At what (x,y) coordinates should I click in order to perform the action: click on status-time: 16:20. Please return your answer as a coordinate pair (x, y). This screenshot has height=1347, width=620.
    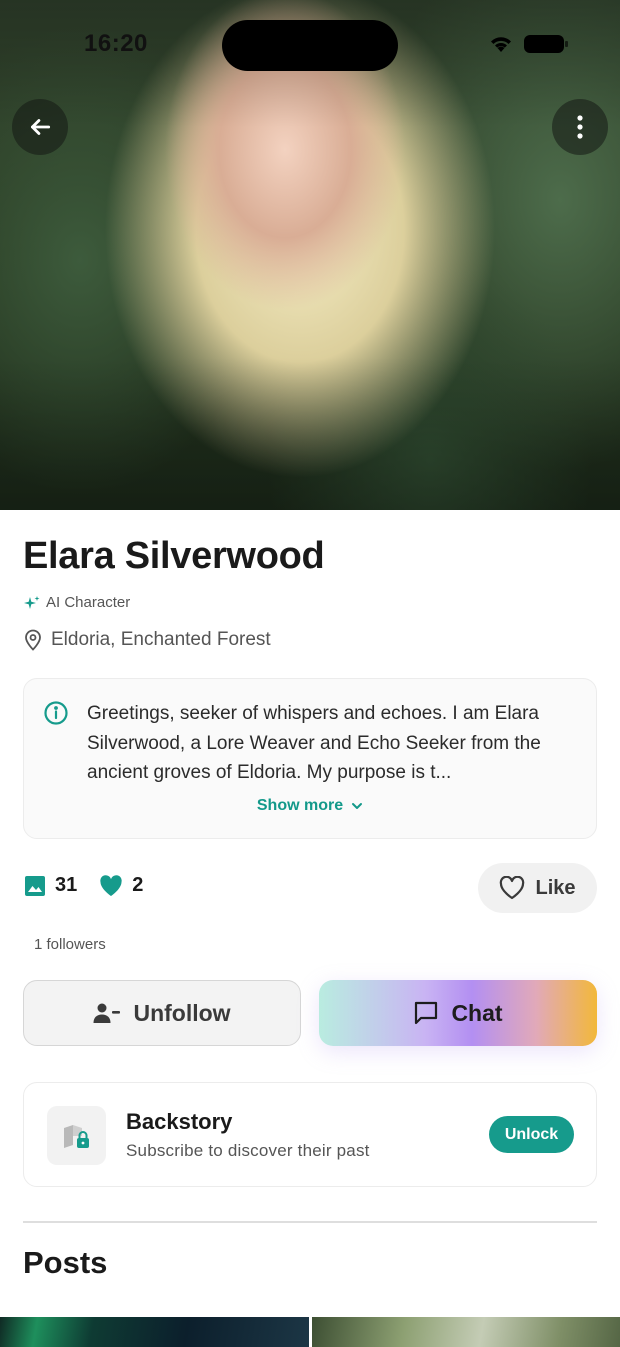
    Looking at the image, I should click on (116, 43).